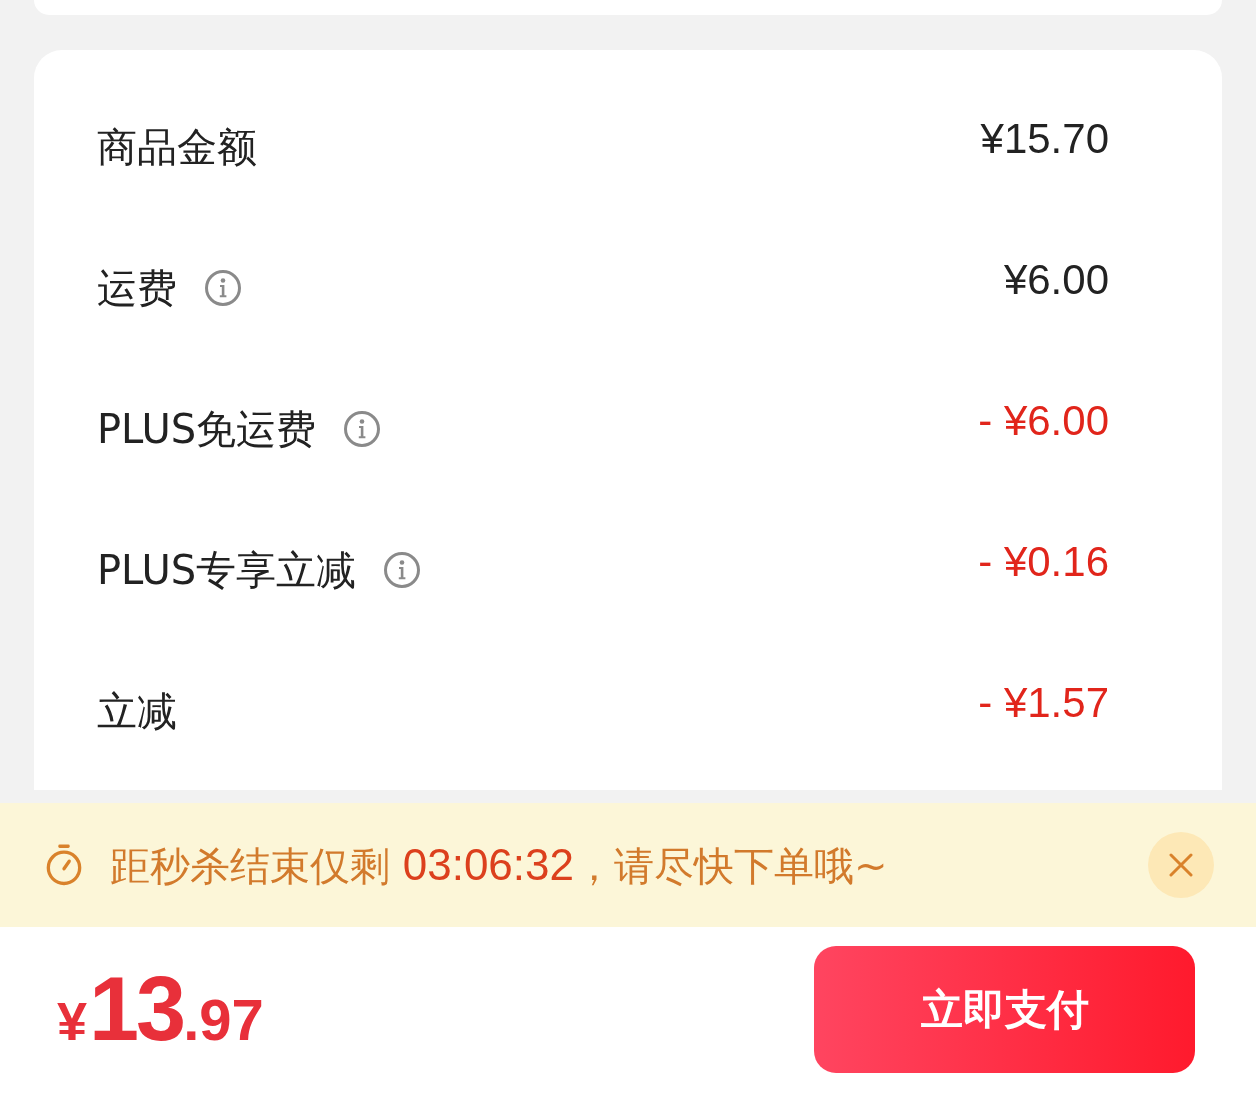 Image resolution: width=1256 pixels, height=1115 pixels. What do you see at coordinates (160, 1009) in the screenshot?
I see `total-price: ¥13.97` at bounding box center [160, 1009].